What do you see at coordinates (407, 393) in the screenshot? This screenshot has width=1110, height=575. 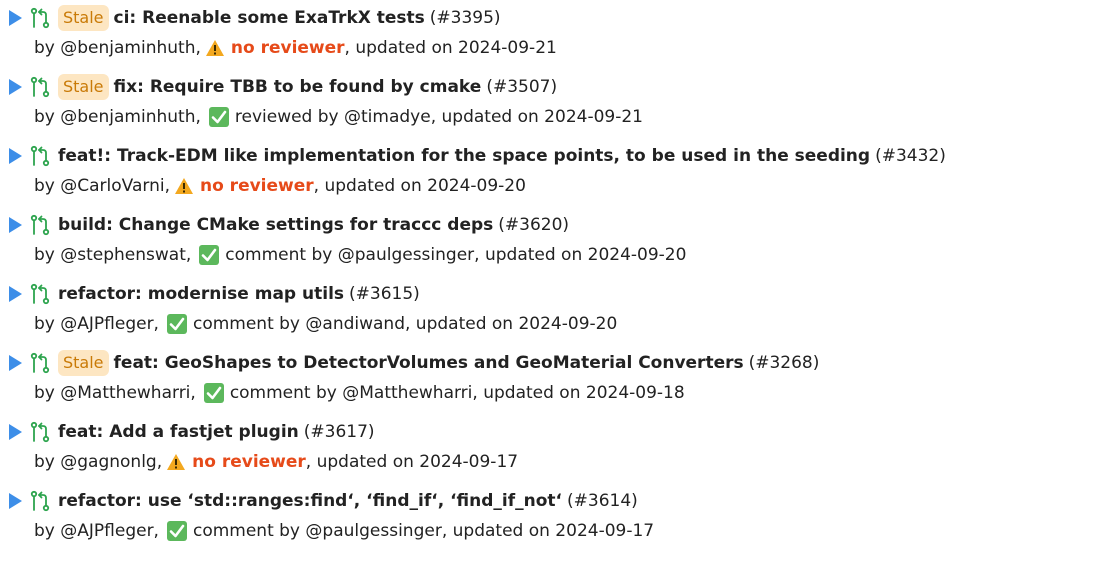 I see `reviewer-name: @Matthewharri` at bounding box center [407, 393].